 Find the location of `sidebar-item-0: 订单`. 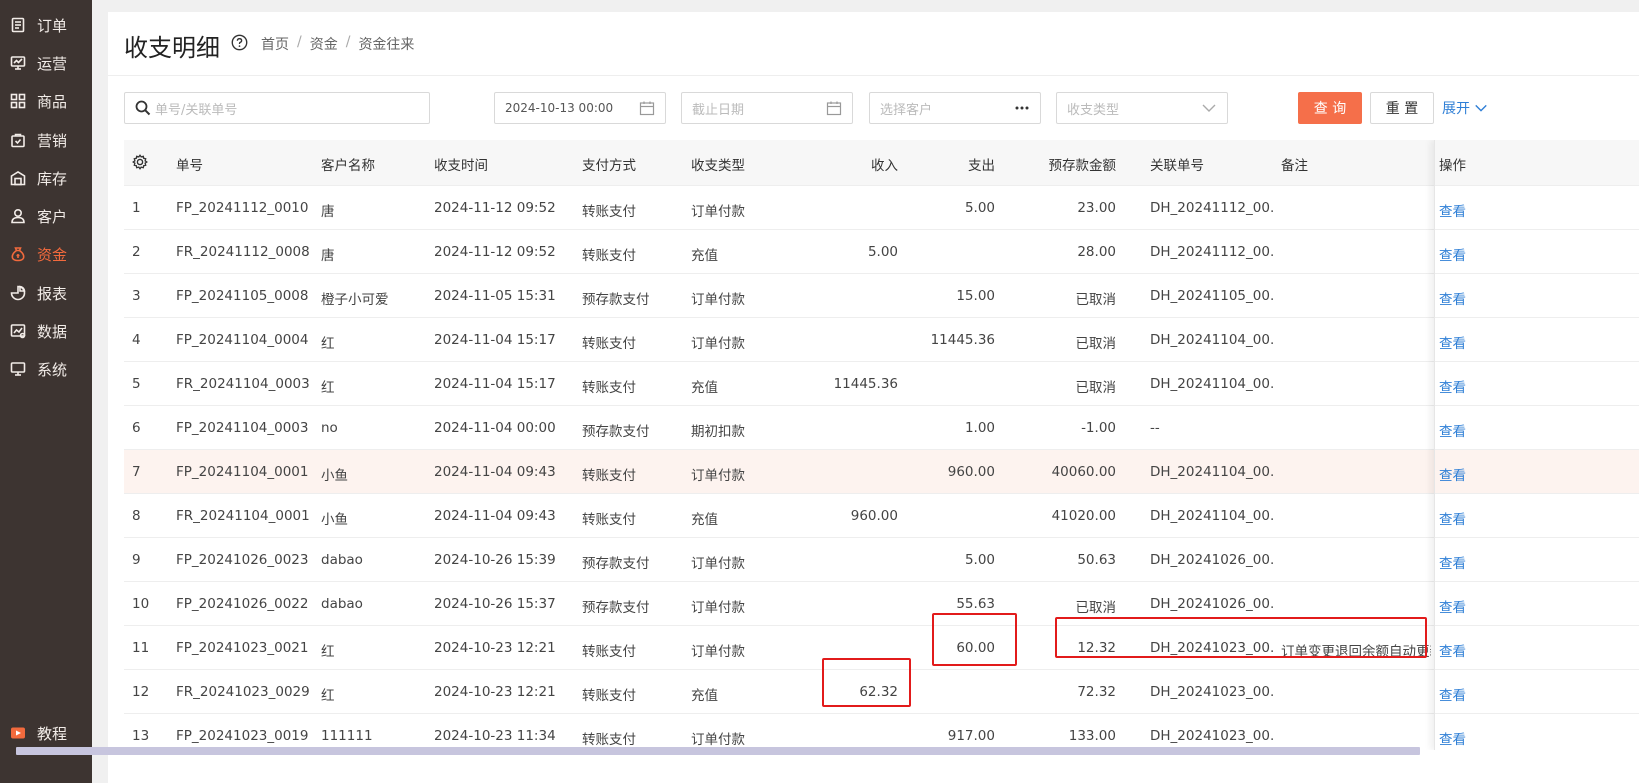

sidebar-item-0: 订单 is located at coordinates (46, 25).